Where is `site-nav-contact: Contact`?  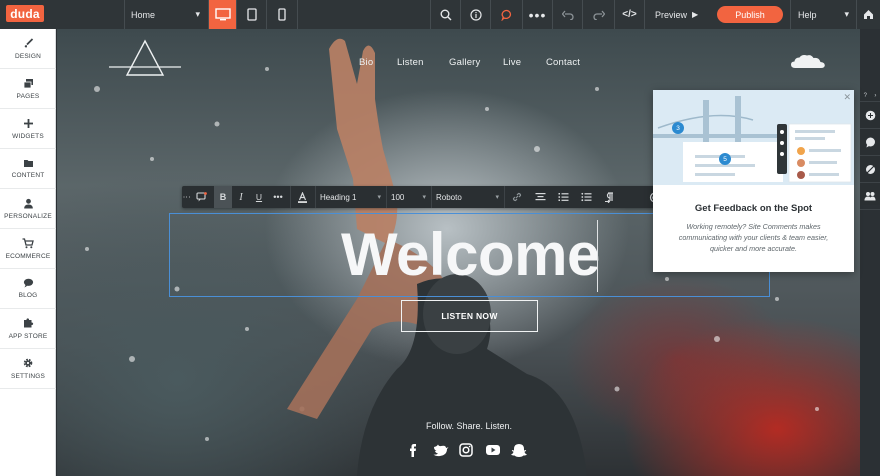
site-nav-contact: Contact is located at coordinates (563, 62).